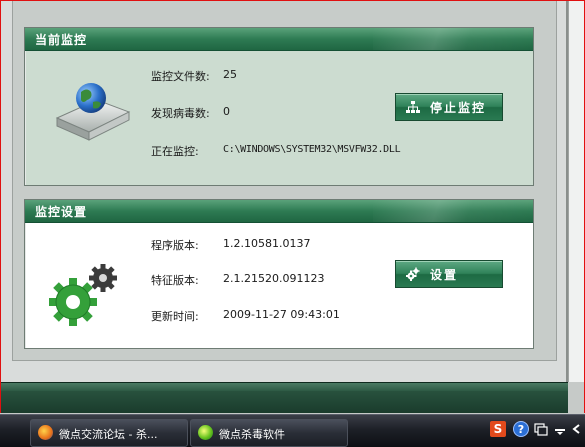 This screenshot has height=447, width=585. I want to click on micropoint-icon, so click(205, 432).